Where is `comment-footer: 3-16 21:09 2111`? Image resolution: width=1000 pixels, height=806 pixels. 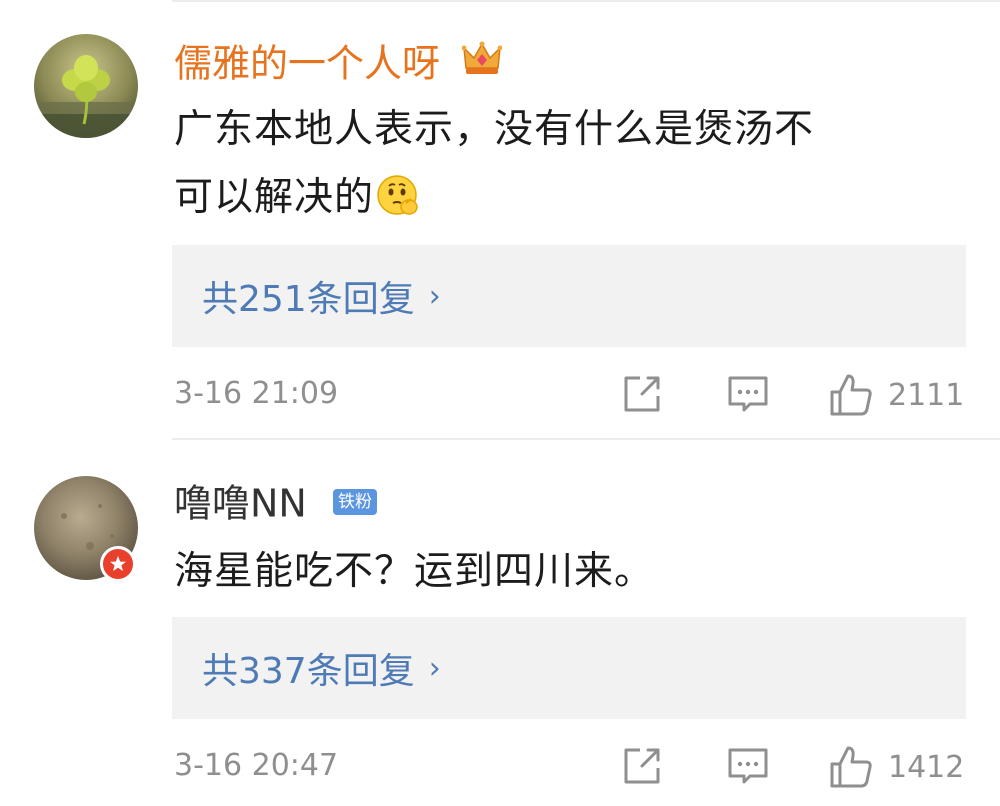 comment-footer: 3-16 21:09 2111 is located at coordinates (569, 397).